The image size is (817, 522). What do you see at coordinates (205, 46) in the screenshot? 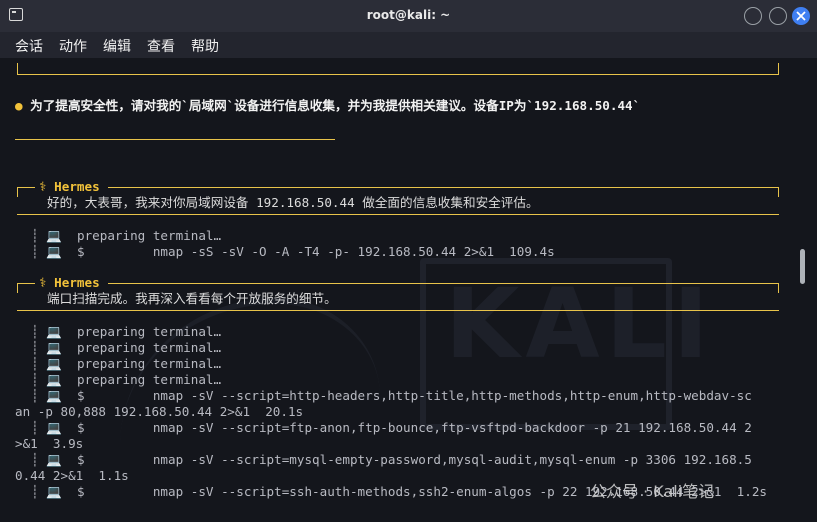
I see `menu-help: 帮助` at bounding box center [205, 46].